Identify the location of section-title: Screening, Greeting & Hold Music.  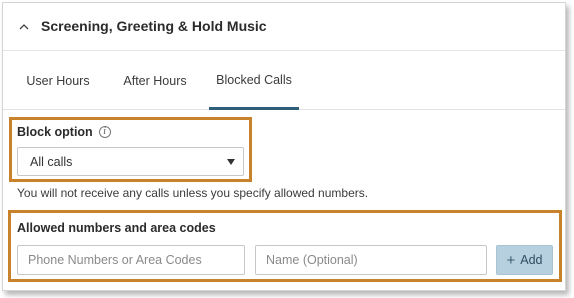
(154, 26).